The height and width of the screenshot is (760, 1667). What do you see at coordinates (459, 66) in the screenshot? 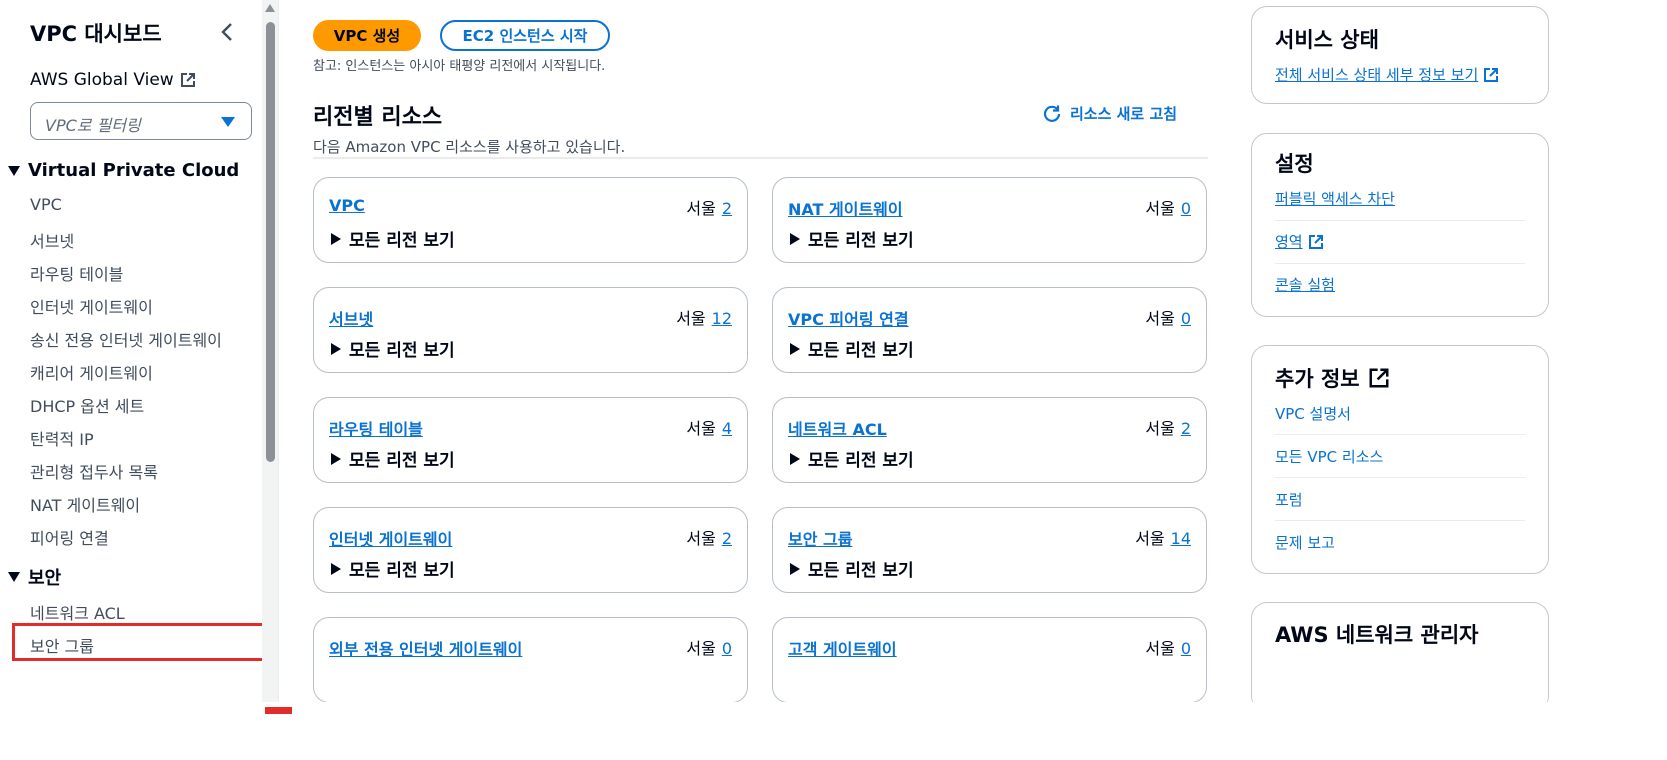
I see `region-note: 참고: 인스턴스는 아시아 태평양 리전에서 시작됩니다.` at bounding box center [459, 66].